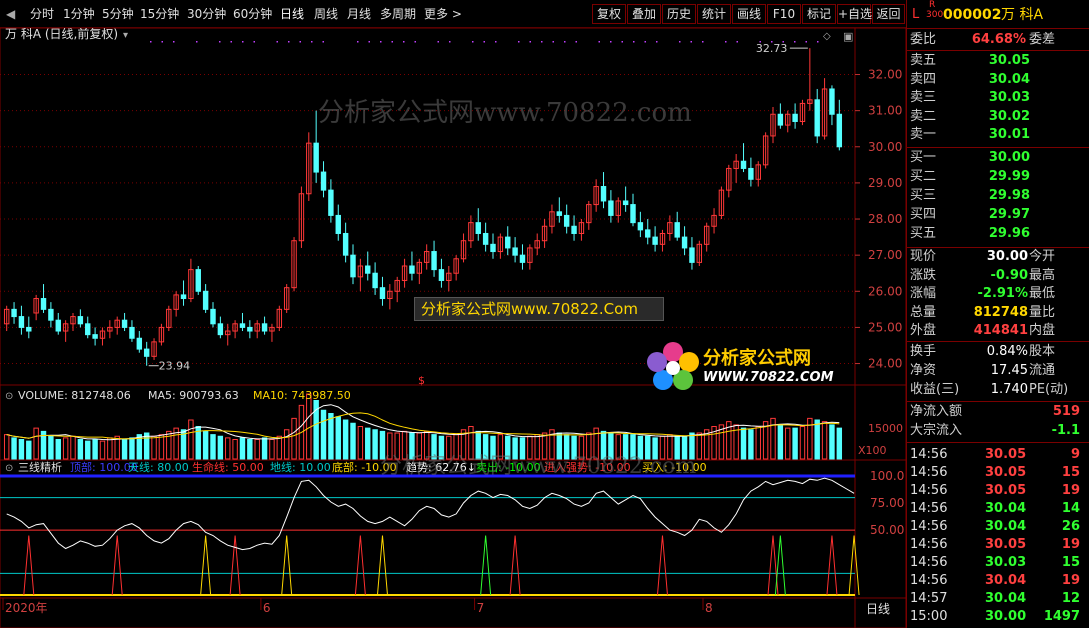 The height and width of the screenshot is (628, 1089). What do you see at coordinates (819, 14) in the screenshot?
I see `mark-button: 标记` at bounding box center [819, 14].